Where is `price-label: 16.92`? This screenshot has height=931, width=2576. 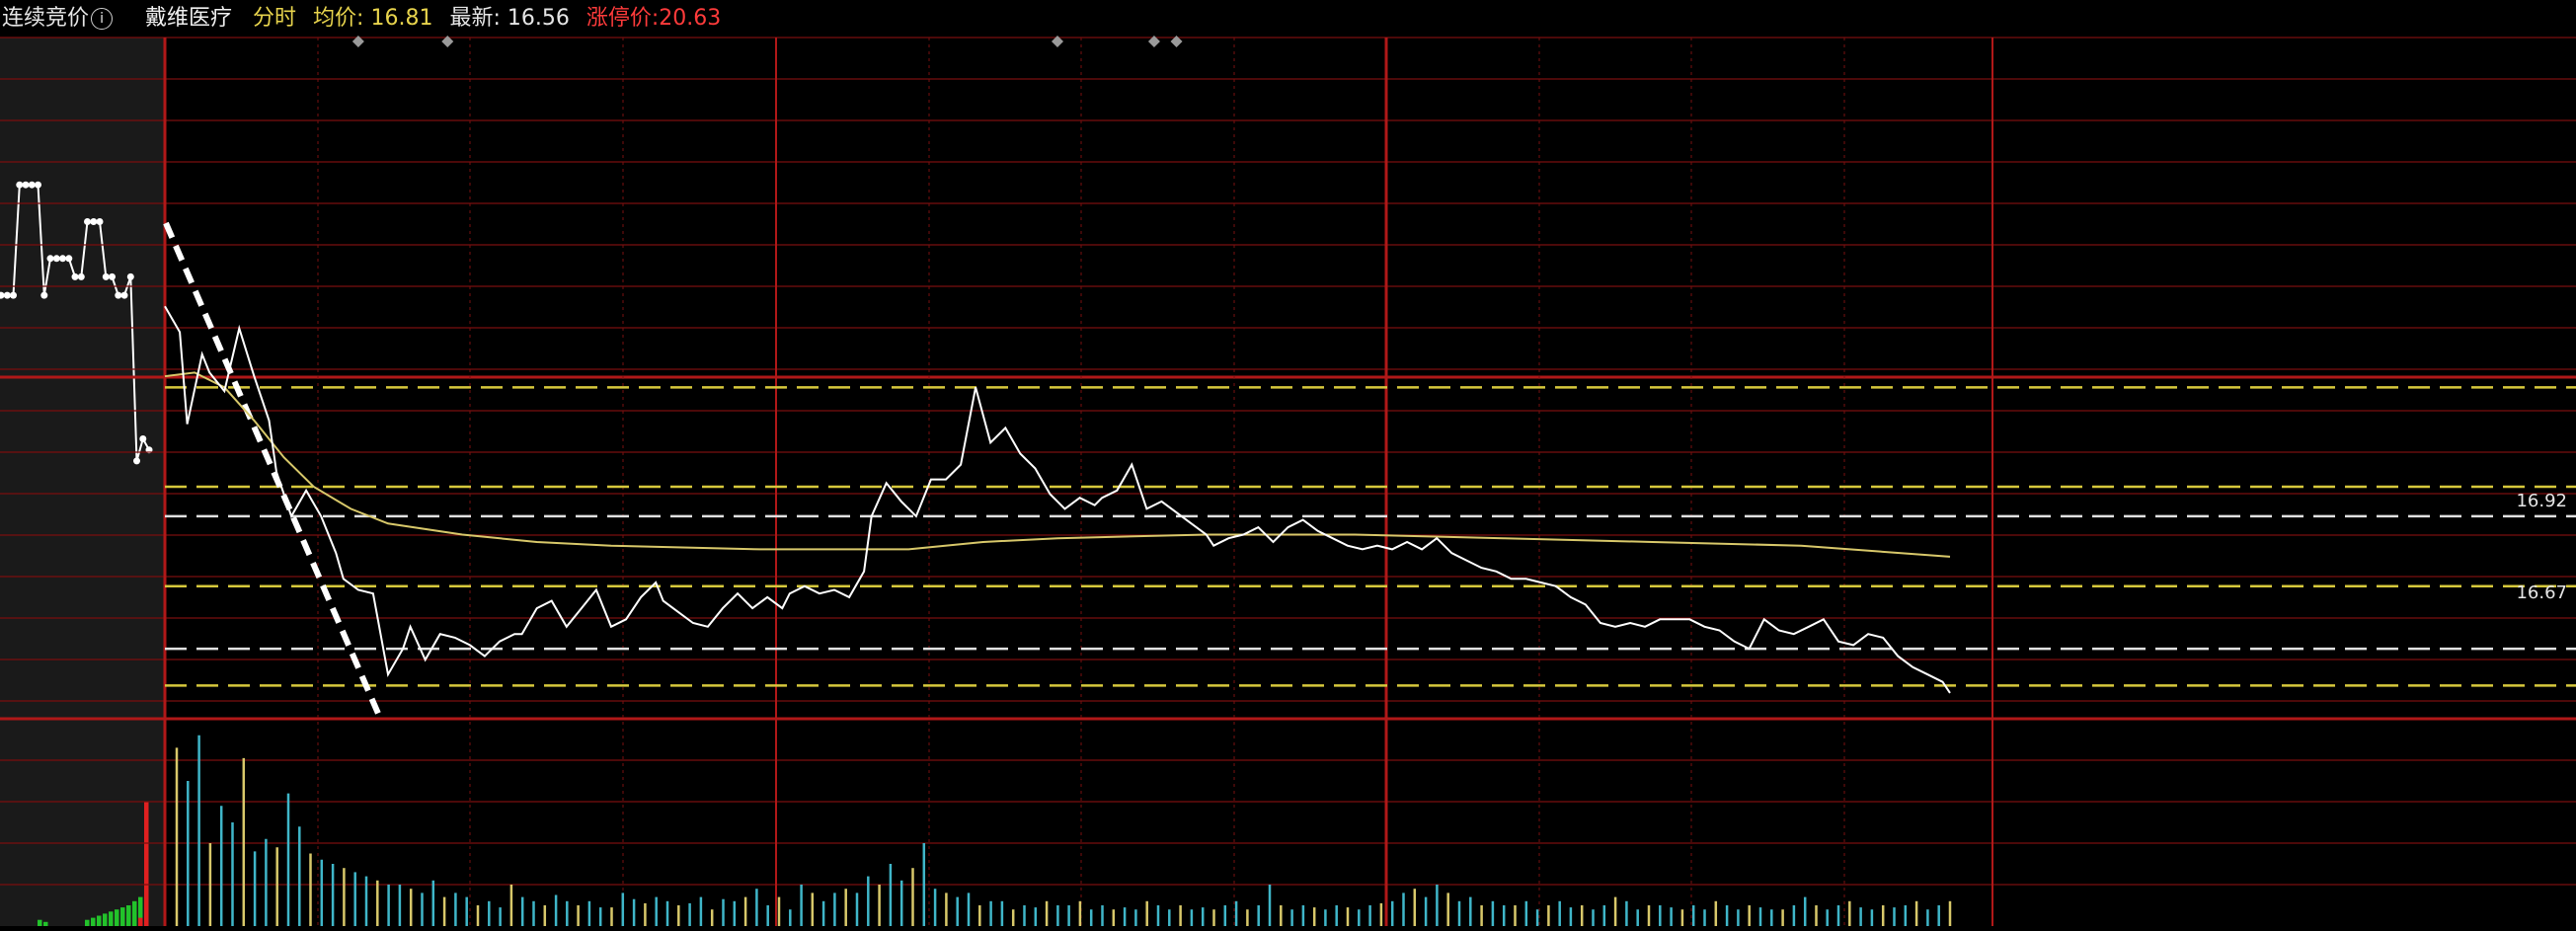
price-label: 16.92 is located at coordinates (2541, 501).